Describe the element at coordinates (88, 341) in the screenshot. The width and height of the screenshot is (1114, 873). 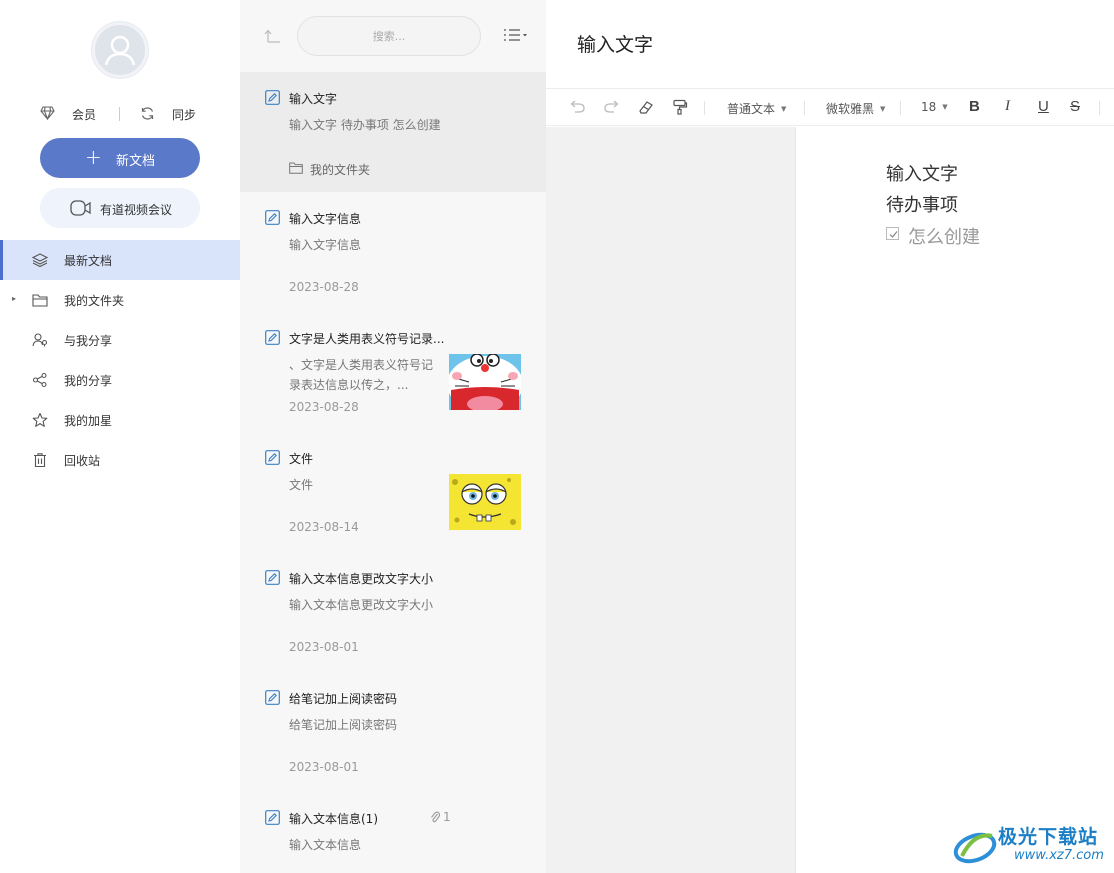
I see `sidebar-item-label: 与我分享` at that location.